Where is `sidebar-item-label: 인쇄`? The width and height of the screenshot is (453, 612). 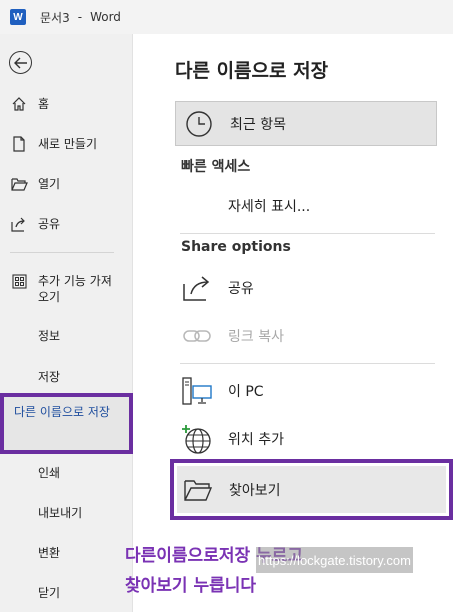
sidebar-item-label: 인쇄 is located at coordinates (49, 473).